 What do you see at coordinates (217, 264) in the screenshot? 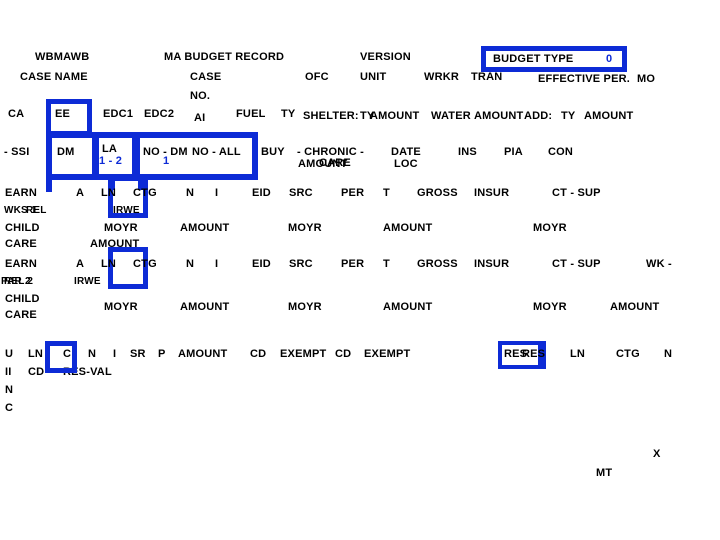
I see `earn2-i-label: I` at bounding box center [217, 264].